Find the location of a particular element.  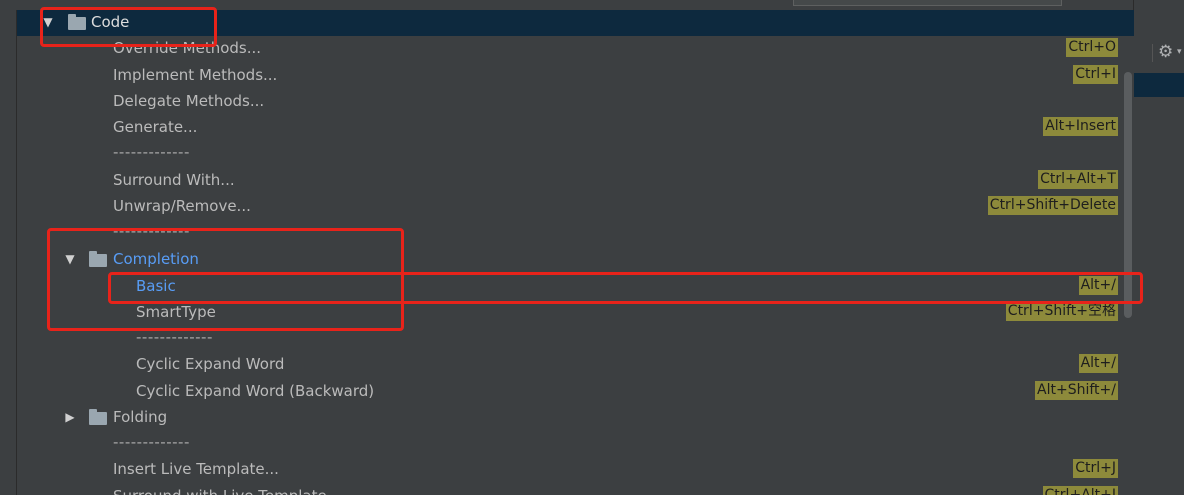

tree-item-label: Cyclic Expand Word (Backward) is located at coordinates (255, 391).